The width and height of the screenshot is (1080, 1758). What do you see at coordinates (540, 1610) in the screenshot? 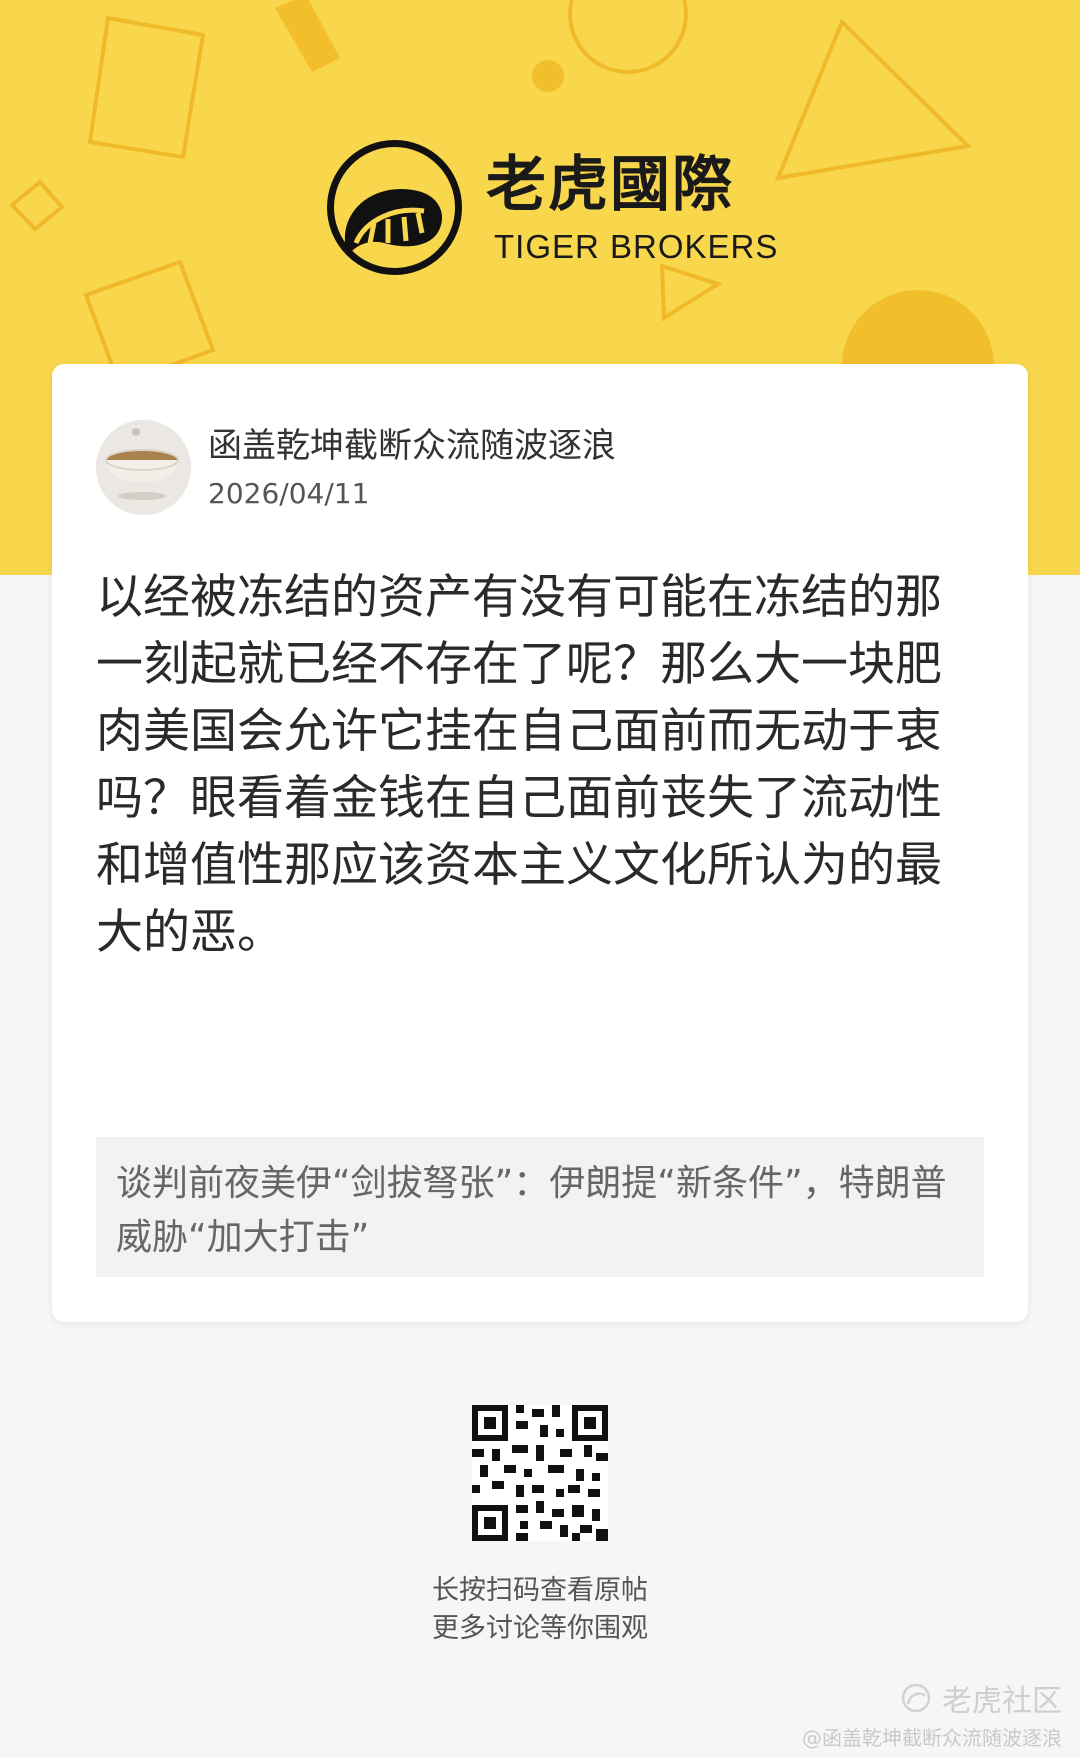
I see `footer-hint: 长按扫码查看原帖 更多讨论等你围观` at bounding box center [540, 1610].